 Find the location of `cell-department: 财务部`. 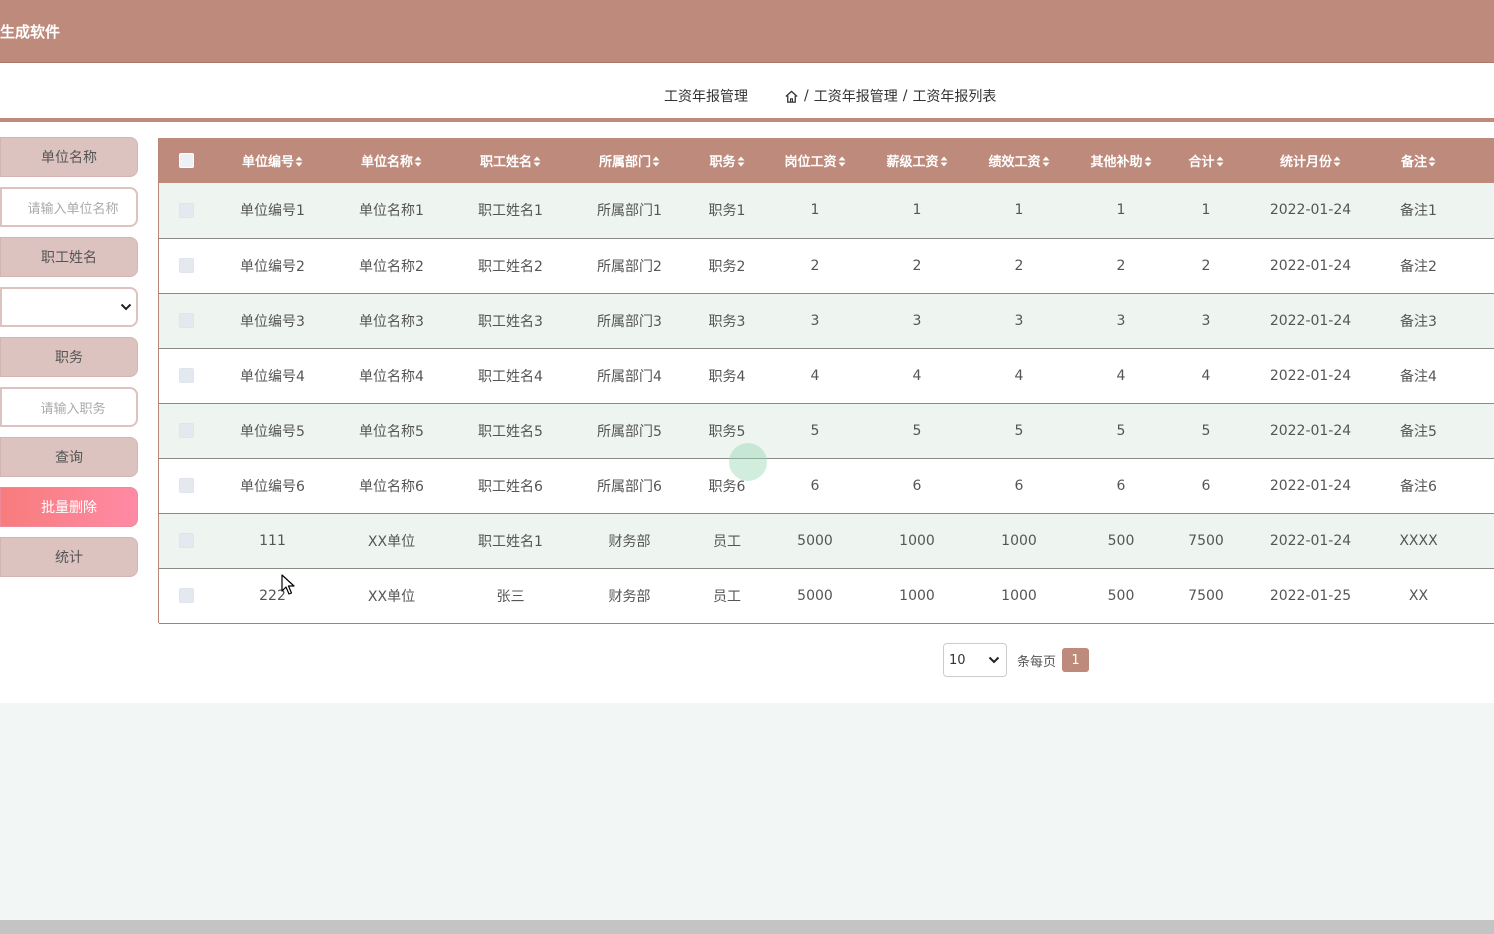

cell-department: 财务部 is located at coordinates (629, 596).